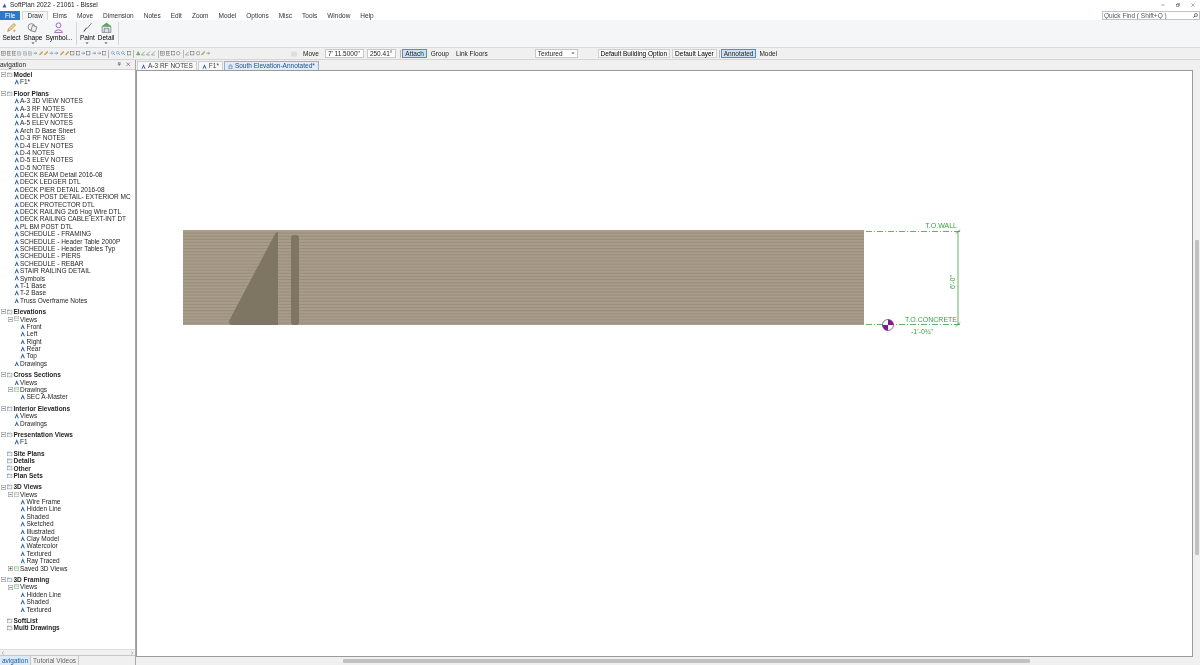 This screenshot has height=665, width=1200. Describe the element at coordinates (572, 53) in the screenshot. I see `caret-icon` at that location.